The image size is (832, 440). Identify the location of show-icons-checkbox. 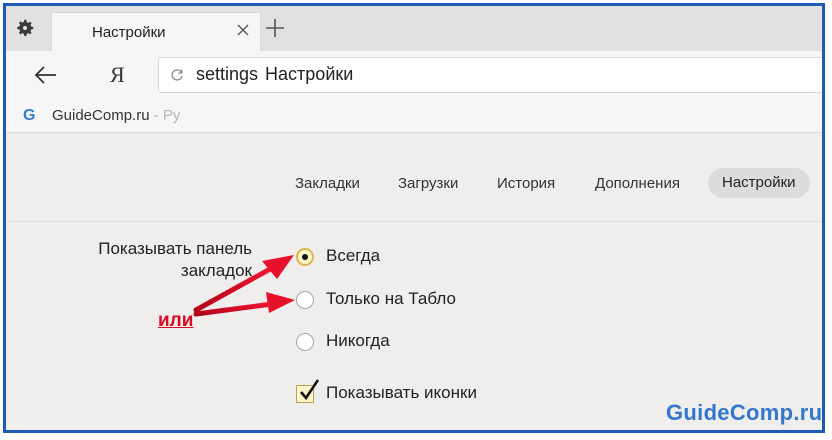
(308, 391).